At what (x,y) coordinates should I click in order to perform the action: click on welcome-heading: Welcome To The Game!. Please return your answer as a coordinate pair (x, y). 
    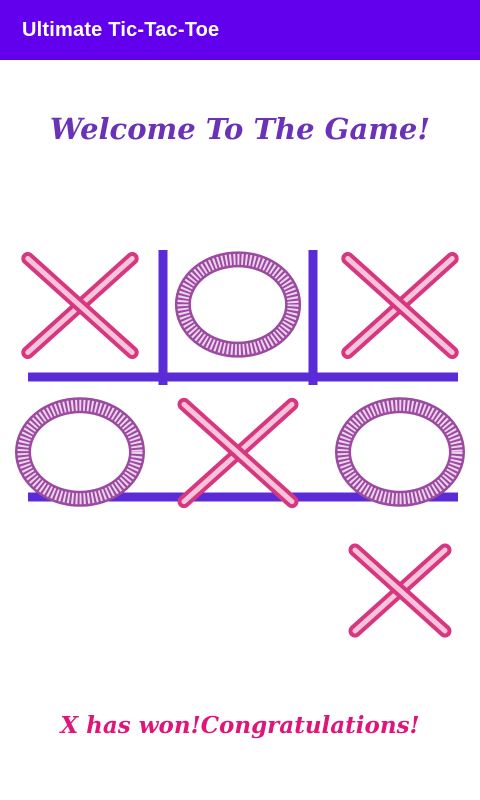
    Looking at the image, I should click on (240, 129).